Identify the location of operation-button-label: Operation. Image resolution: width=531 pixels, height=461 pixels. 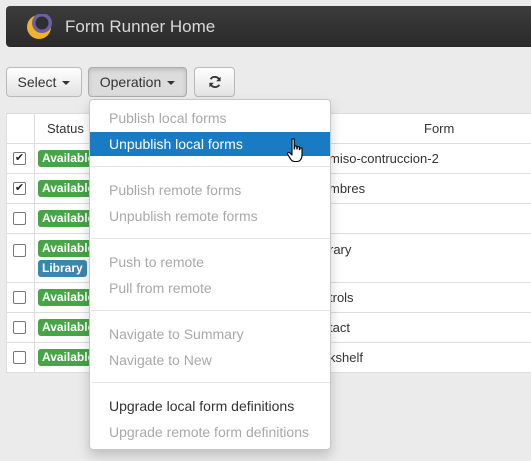
(130, 82).